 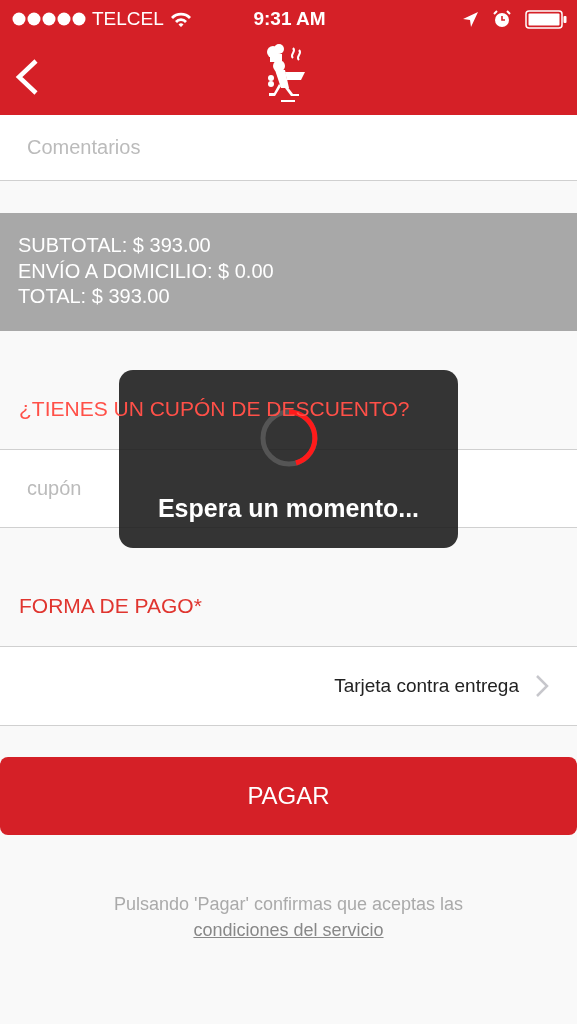 What do you see at coordinates (289, 19) in the screenshot?
I see `clock-time: 9:31 AM` at bounding box center [289, 19].